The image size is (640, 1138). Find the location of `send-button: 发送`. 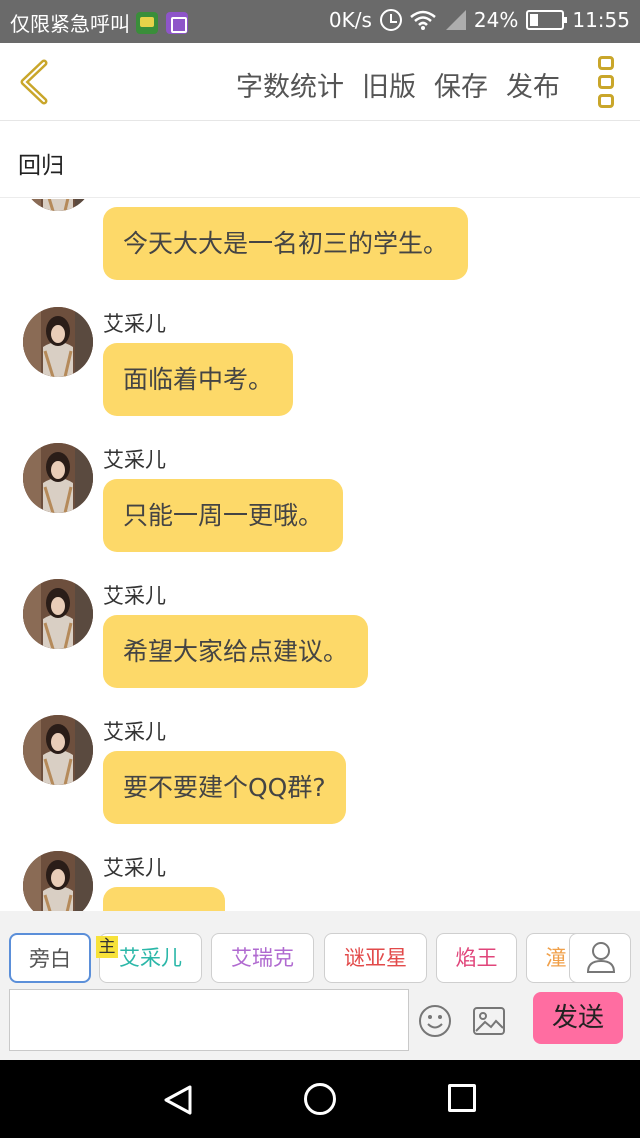

send-button: 发送 is located at coordinates (578, 1018).